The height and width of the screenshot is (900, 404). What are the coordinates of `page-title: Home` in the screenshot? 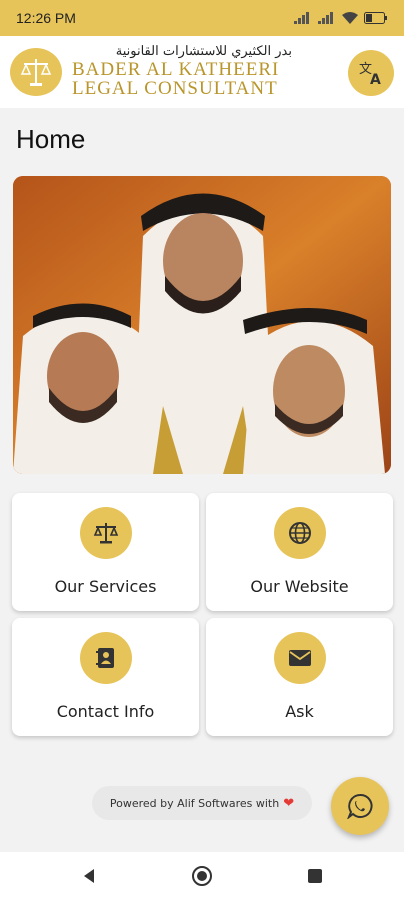 It's located at (51, 139).